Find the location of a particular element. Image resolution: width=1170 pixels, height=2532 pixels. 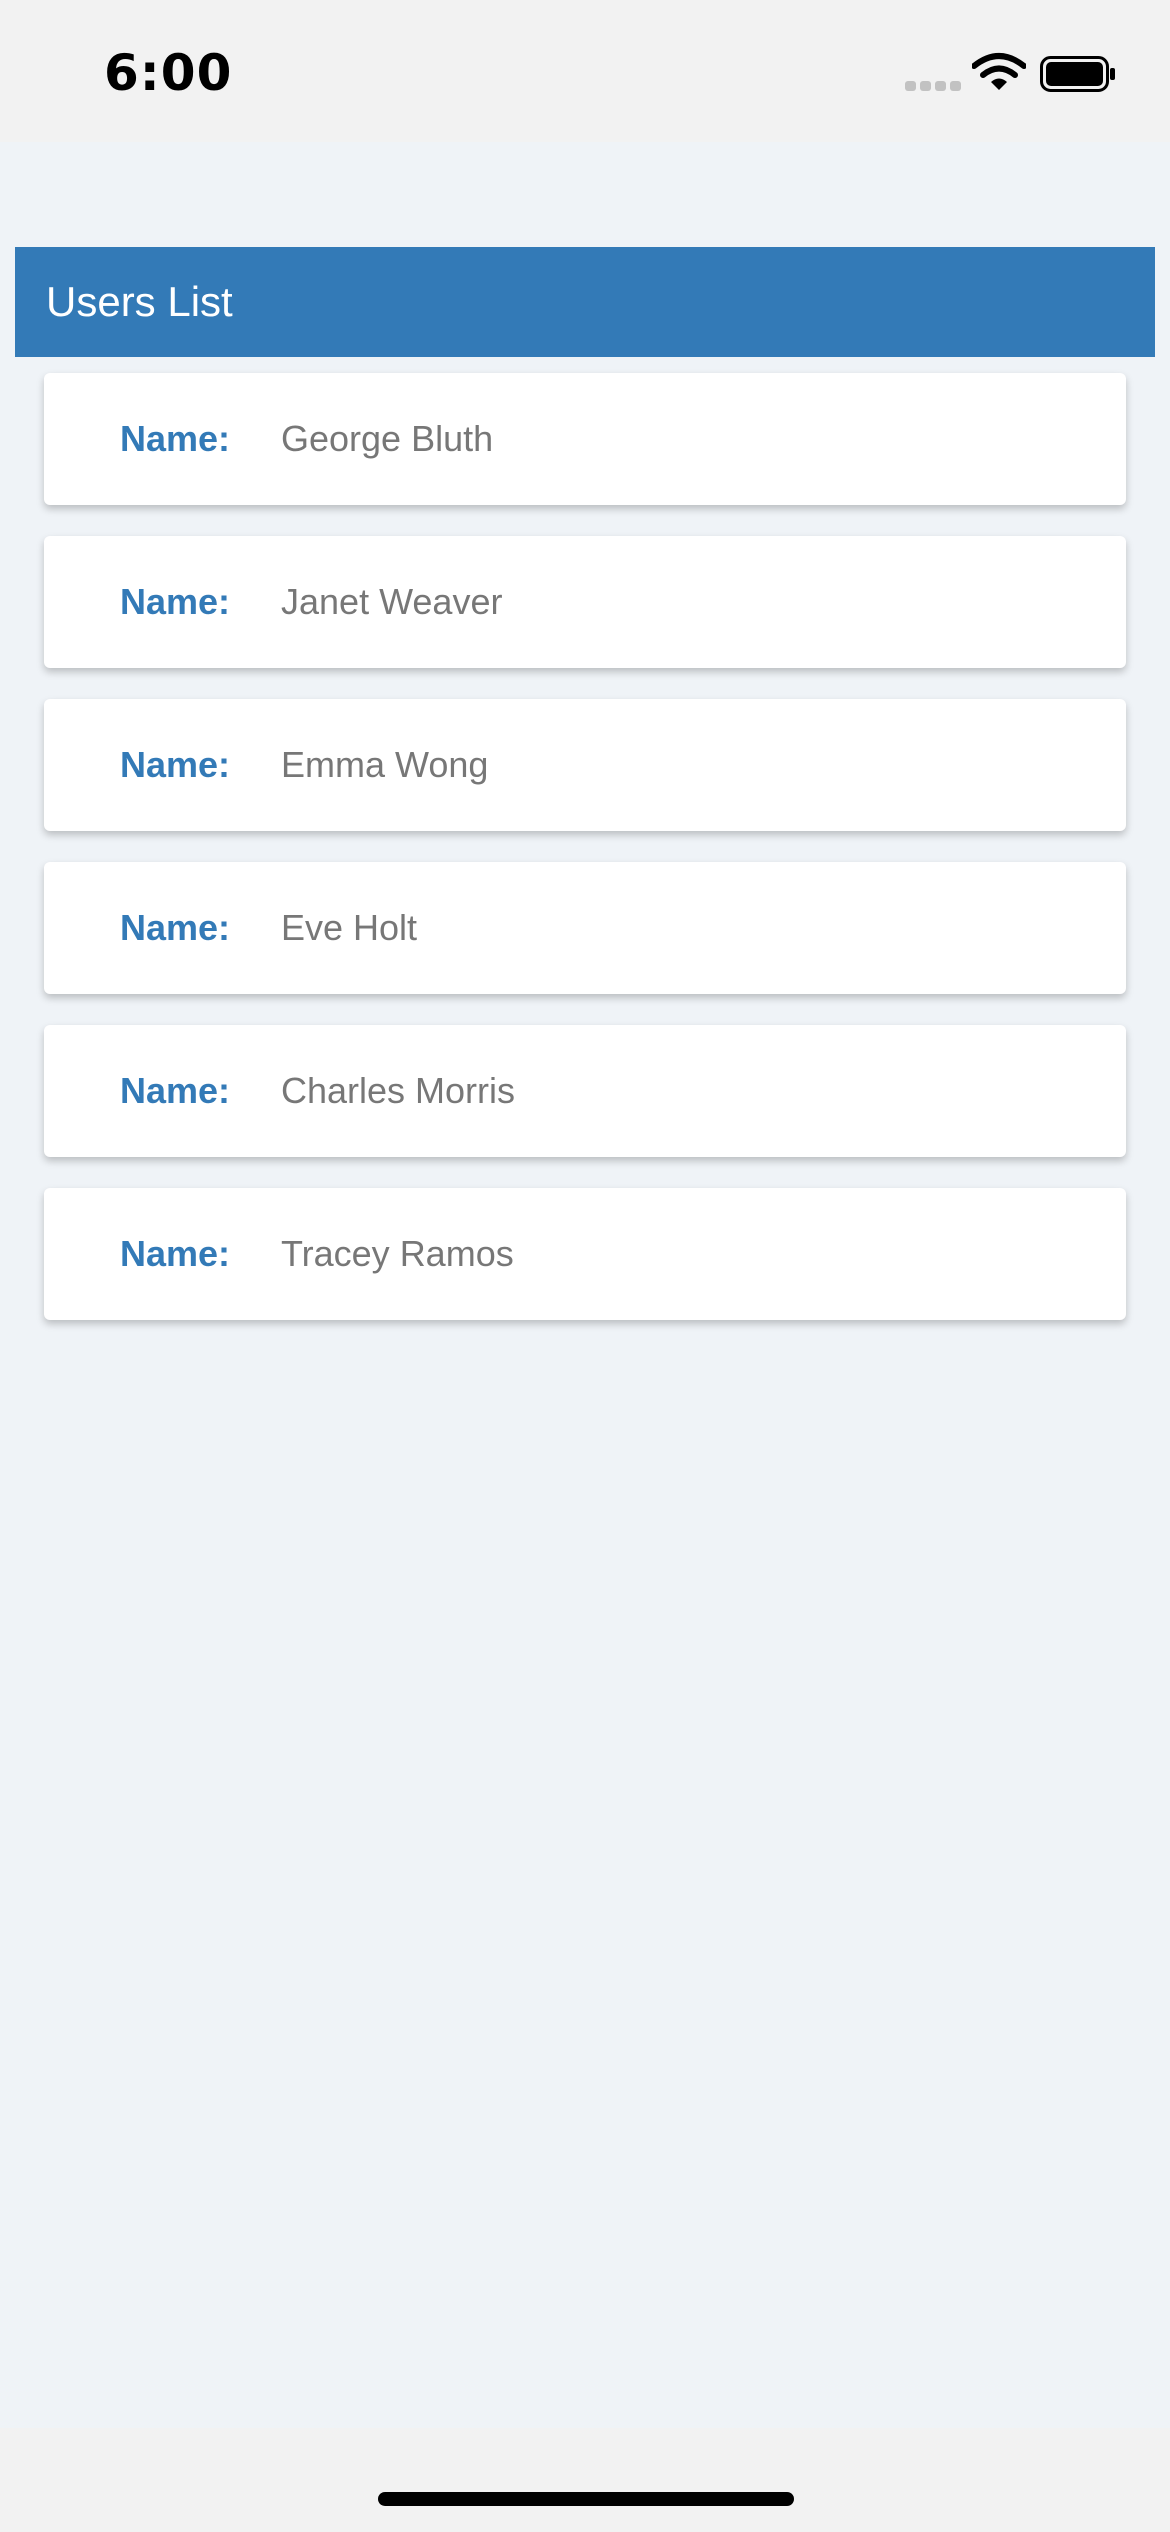

status-time: 6:00 is located at coordinates (168, 73).